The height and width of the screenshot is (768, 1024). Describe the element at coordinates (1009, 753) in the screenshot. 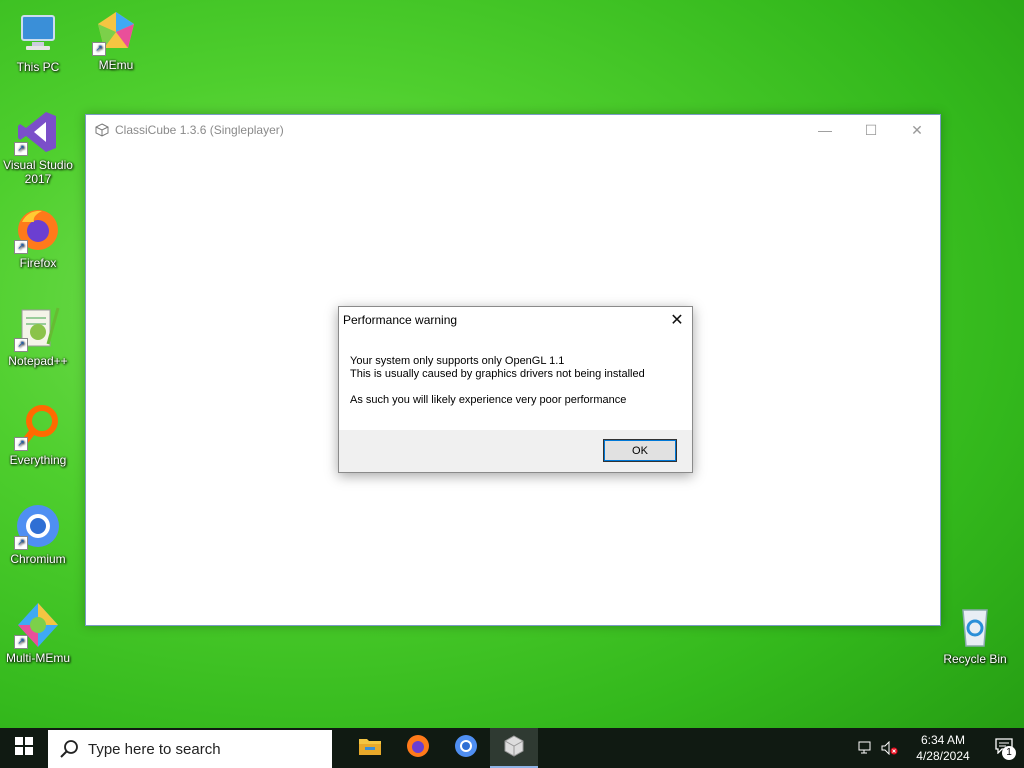

I see `notification-badge: 1` at that location.